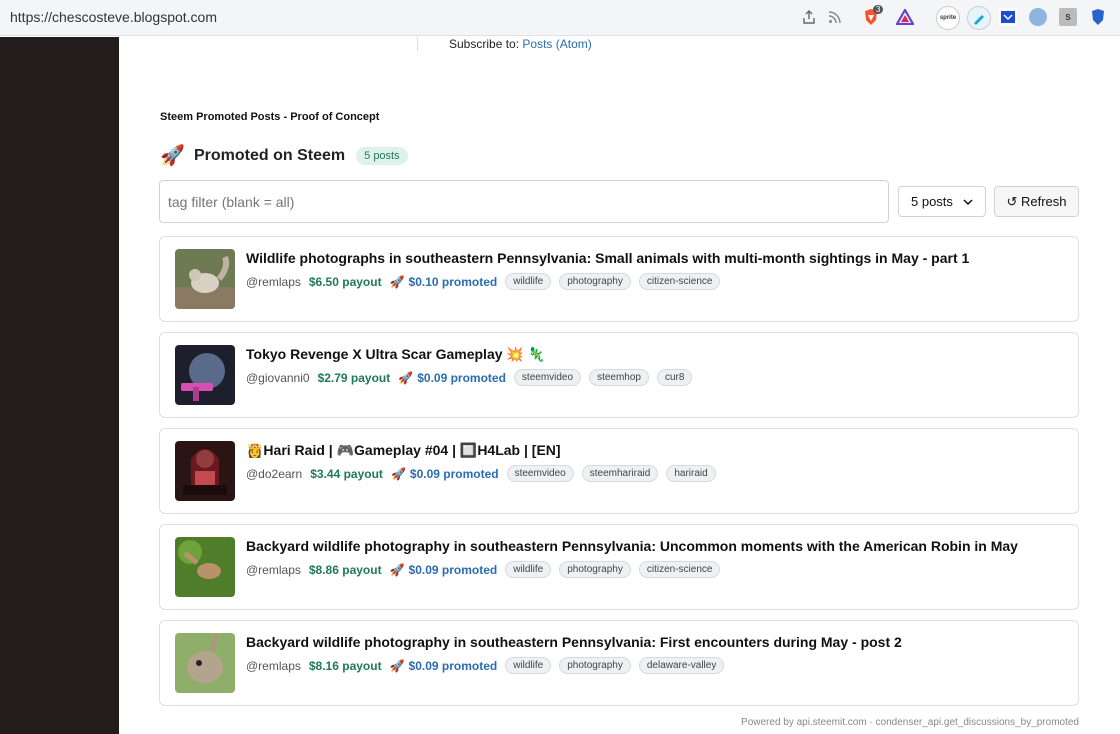  I want to click on subscribe-line: Subscribe to: Posts (Atom), so click(520, 44).